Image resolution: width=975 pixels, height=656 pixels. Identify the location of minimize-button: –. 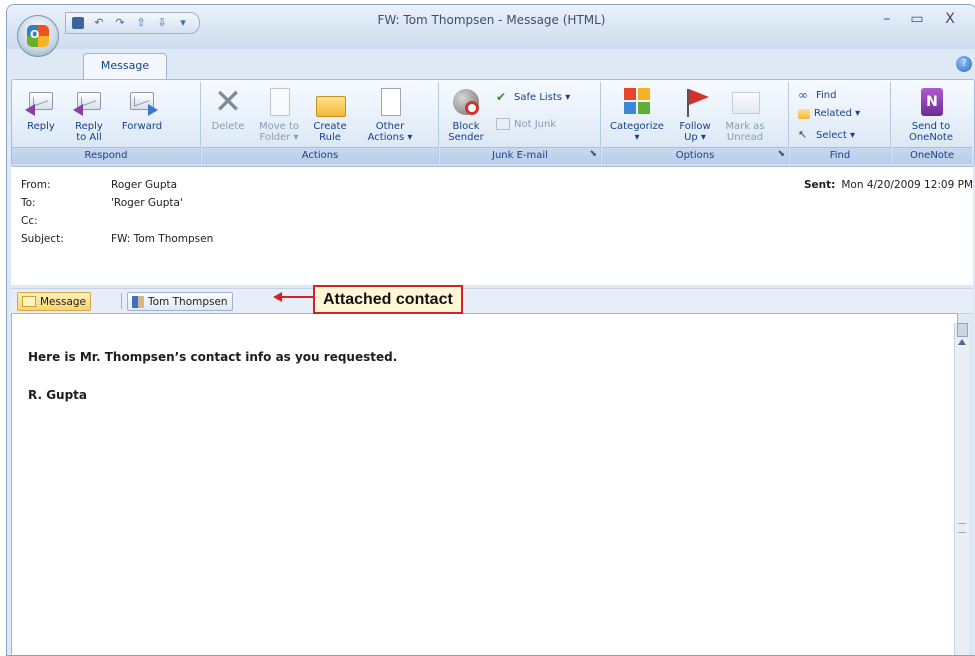
(887, 19).